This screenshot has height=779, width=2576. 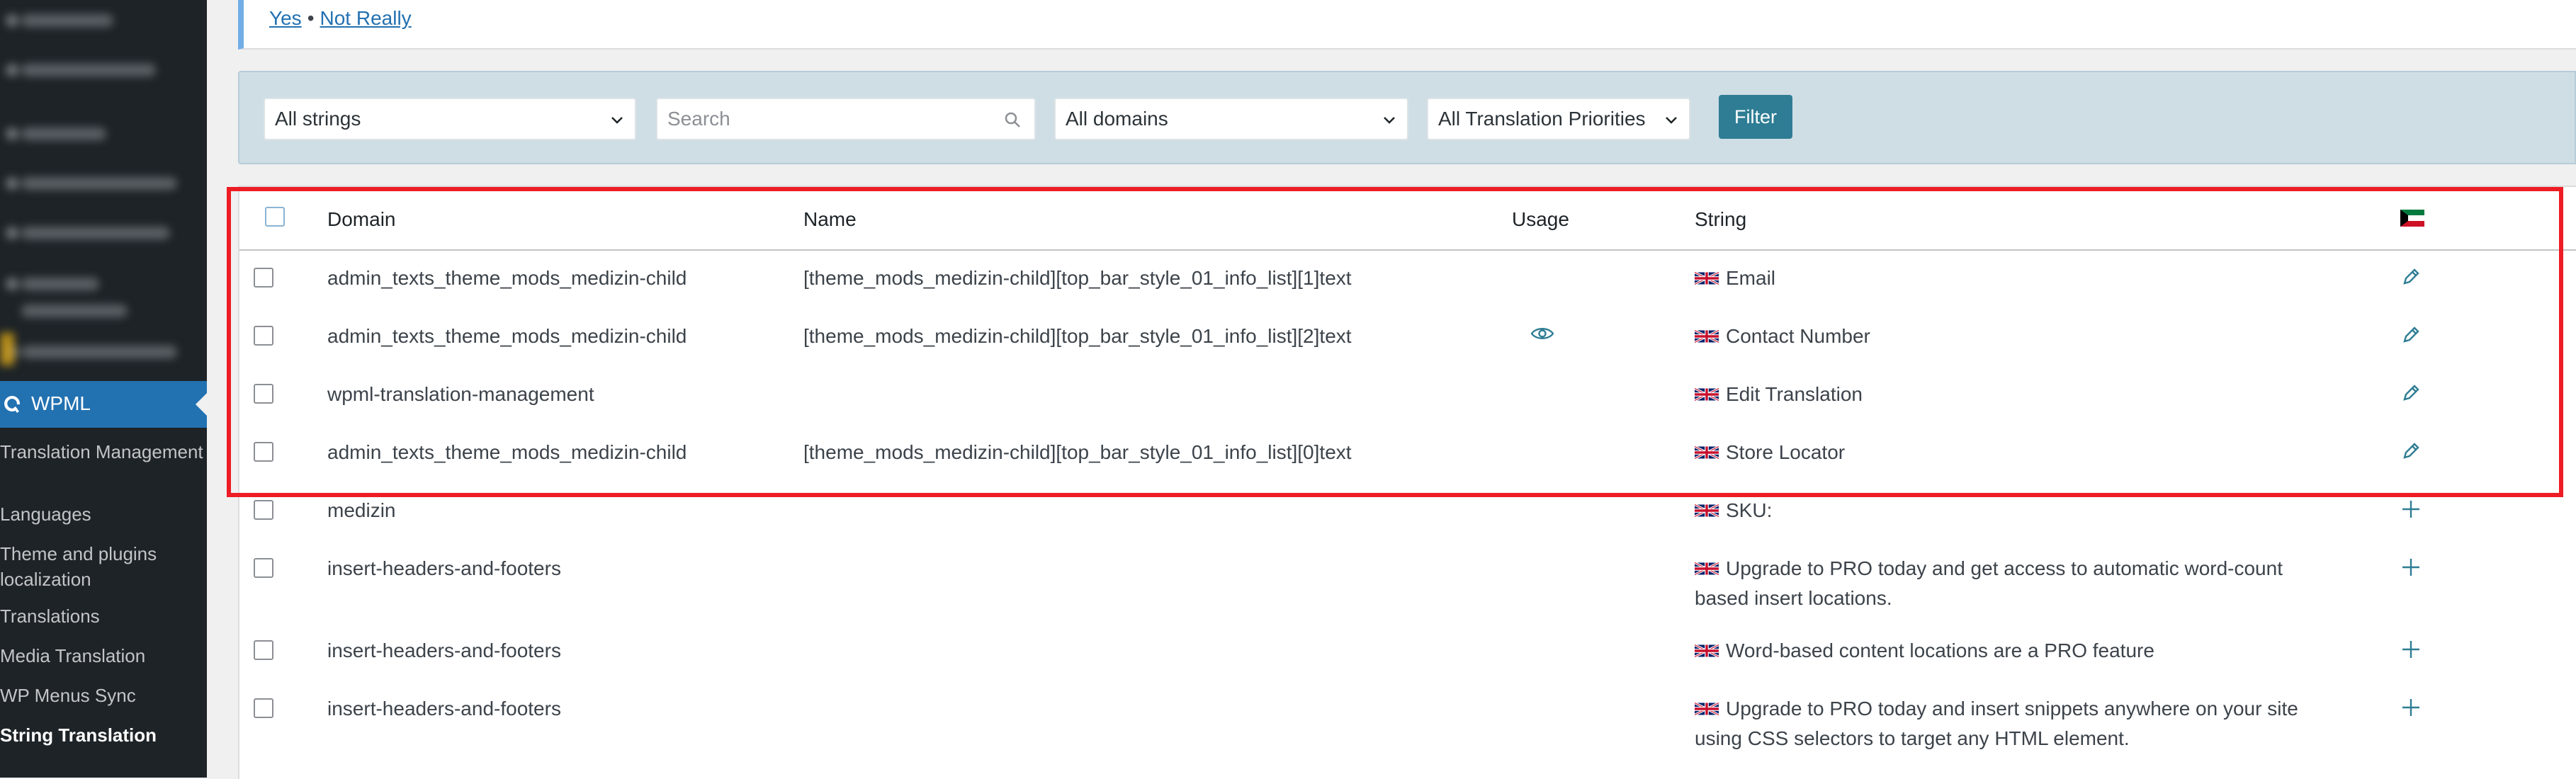 What do you see at coordinates (366, 18) in the screenshot?
I see `notice-not-really-link: Not Really` at bounding box center [366, 18].